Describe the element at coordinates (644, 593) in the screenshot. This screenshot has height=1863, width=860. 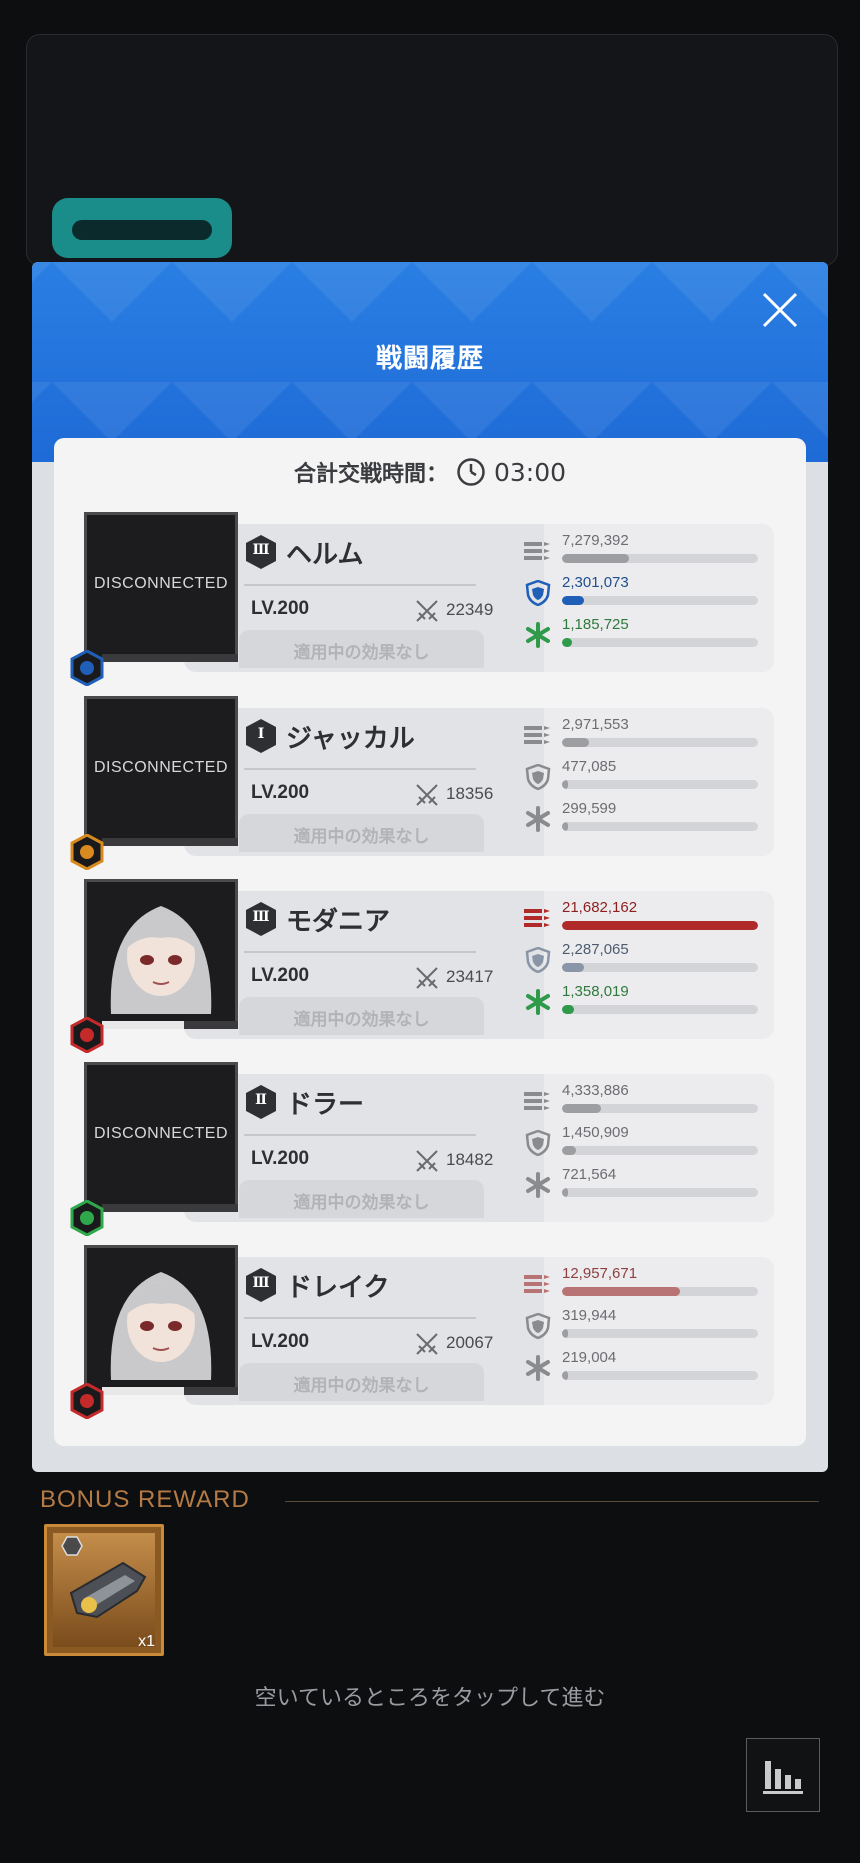
I see `stat-shield: 2,301,073` at that location.